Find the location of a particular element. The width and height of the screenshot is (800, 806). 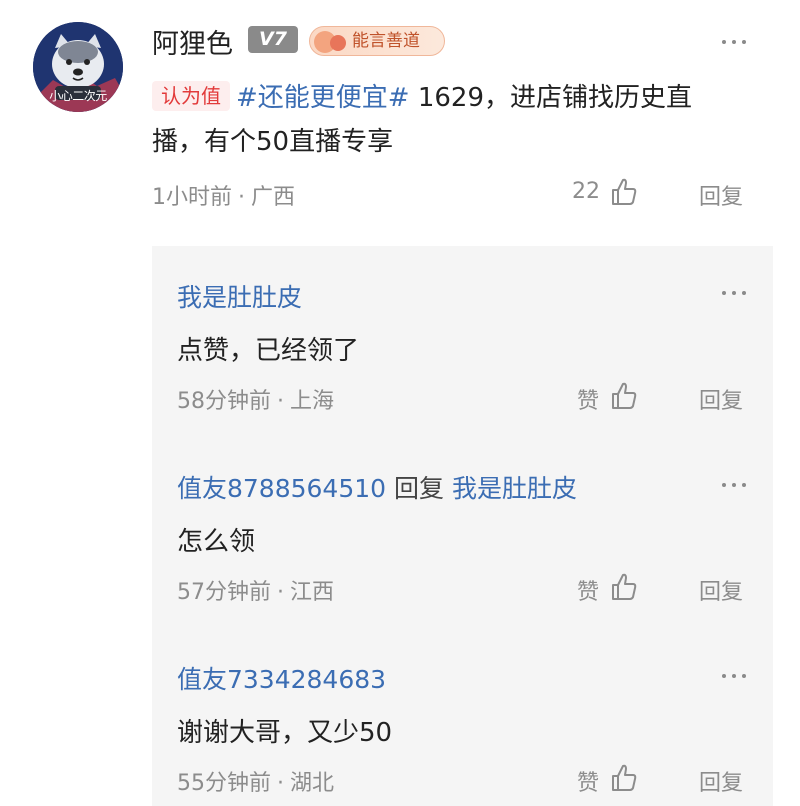

comment-text-line1: 1629，进店铺找历史直 is located at coordinates (551, 98).